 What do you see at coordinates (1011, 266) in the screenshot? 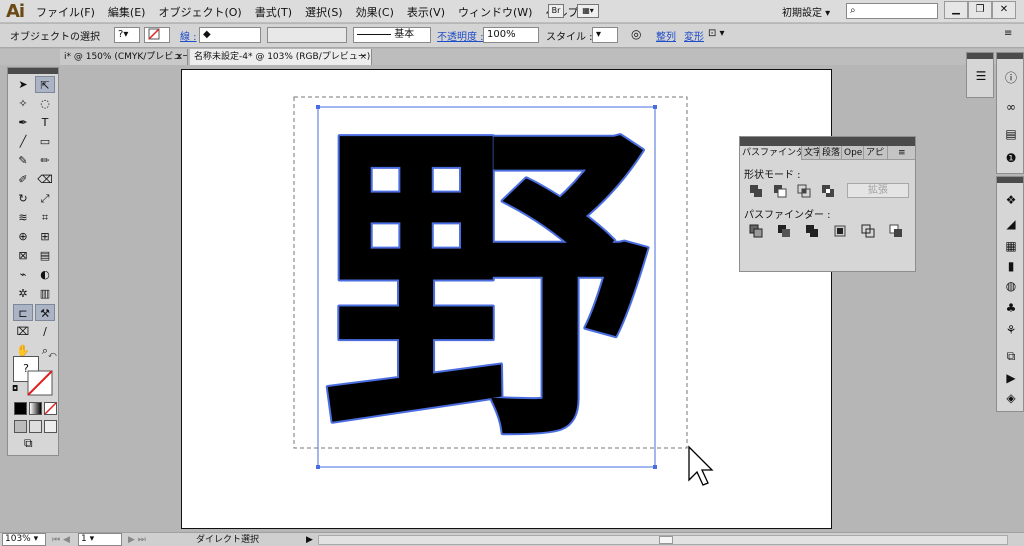
I see `gradient-icon: ▮` at bounding box center [1011, 266].